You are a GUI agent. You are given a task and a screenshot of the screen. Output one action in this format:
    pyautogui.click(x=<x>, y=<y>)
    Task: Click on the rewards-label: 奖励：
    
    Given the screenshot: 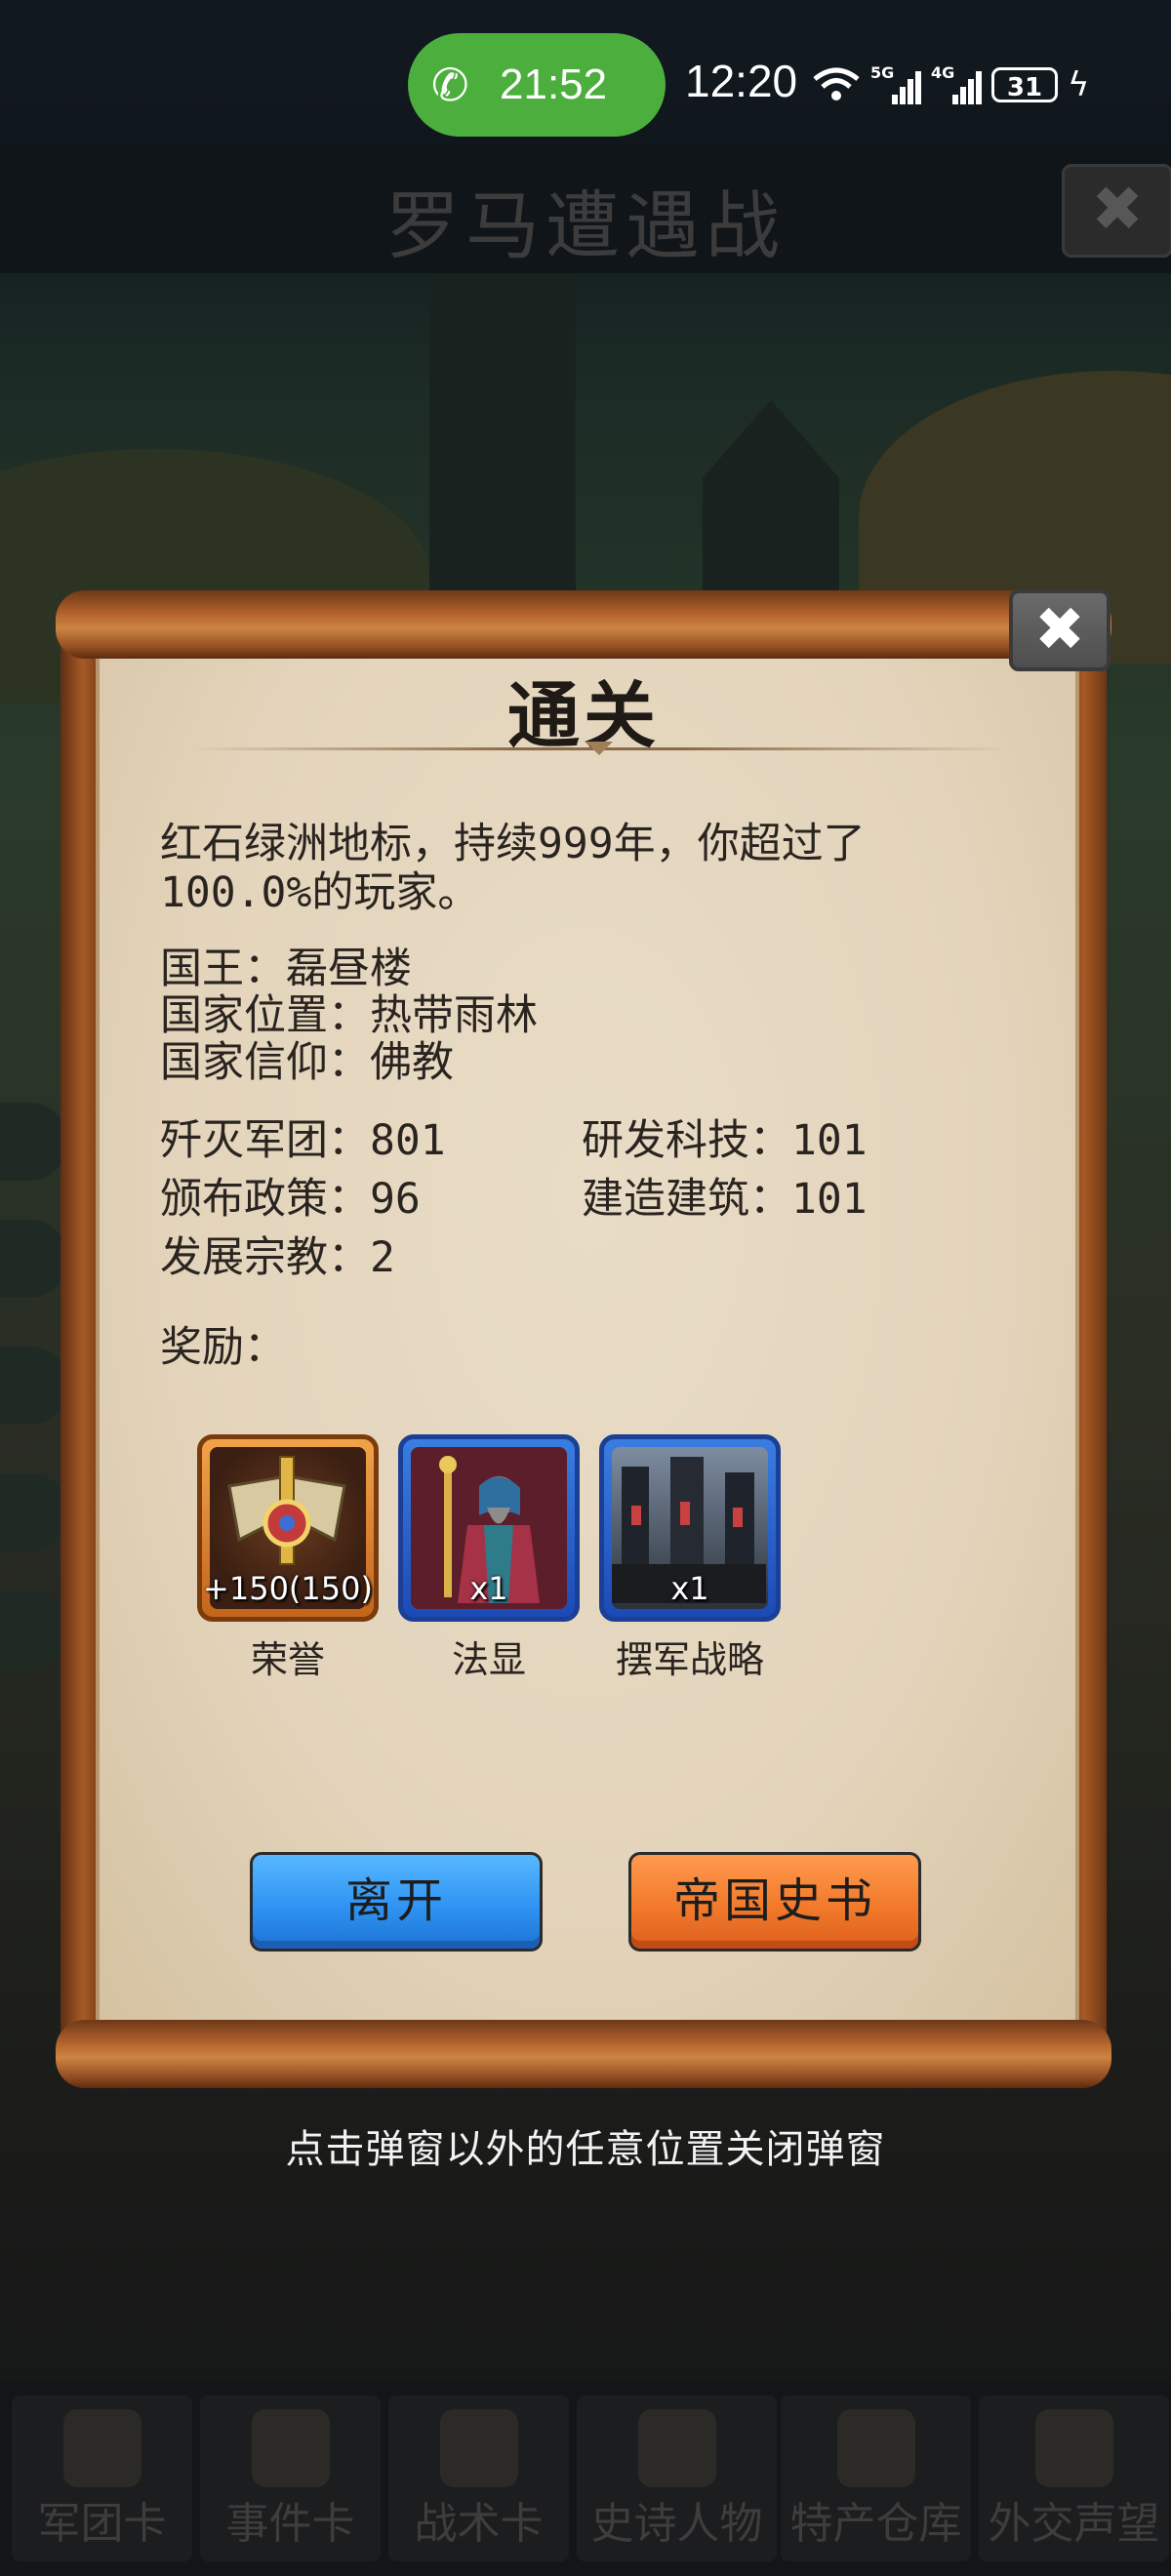 What is the action you would take?
    pyautogui.click(x=223, y=1347)
    